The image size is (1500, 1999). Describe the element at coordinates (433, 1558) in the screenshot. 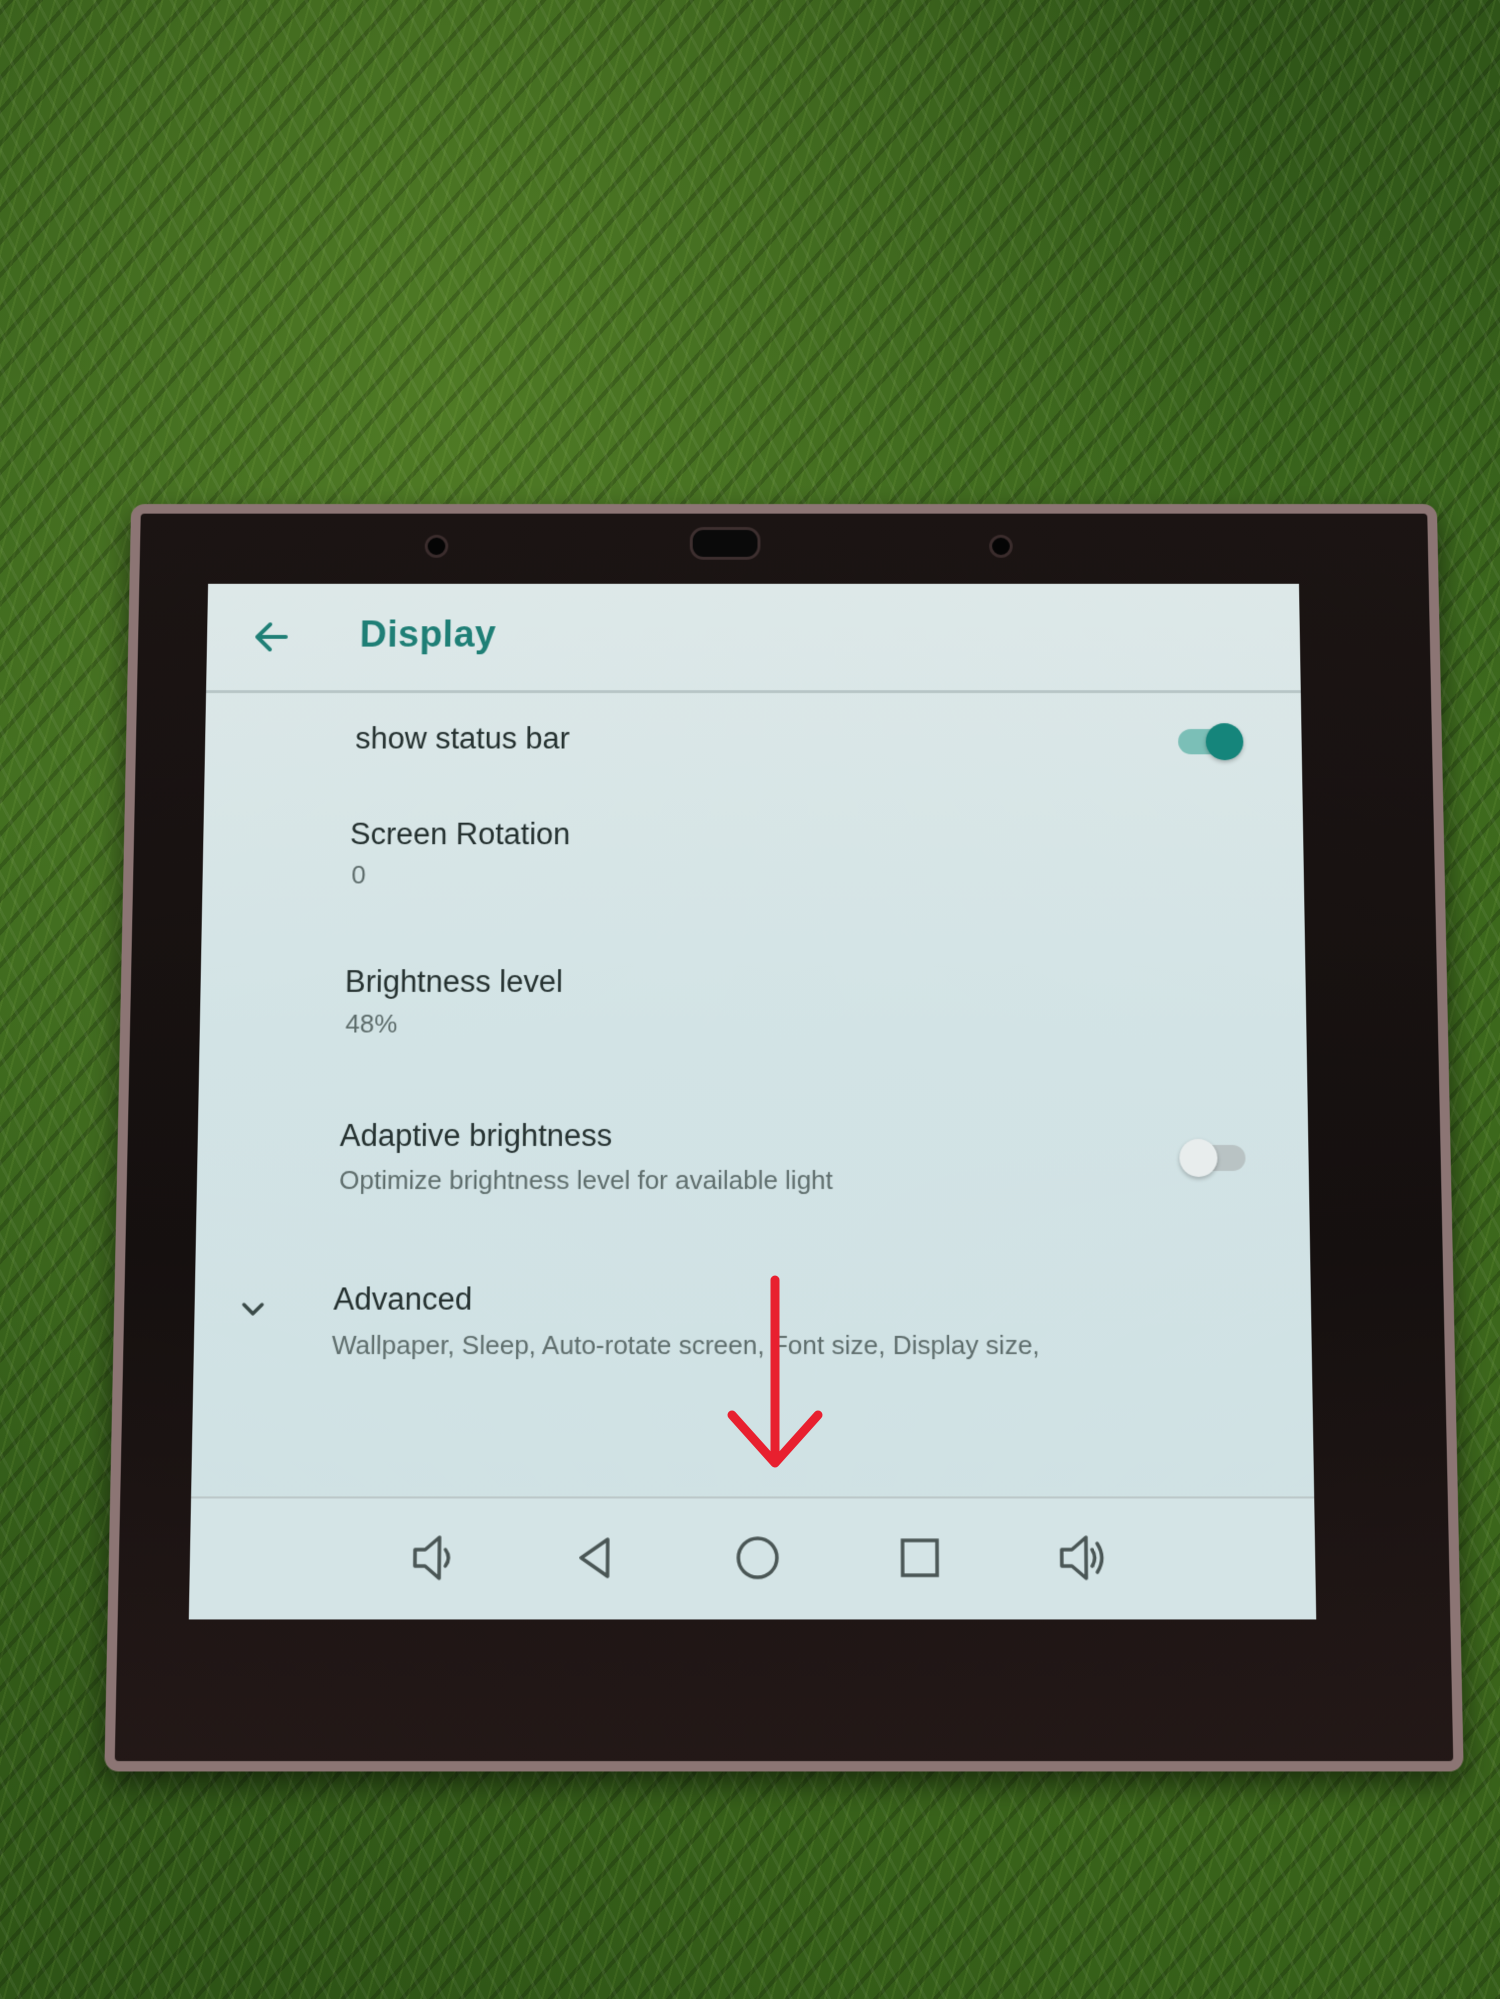

I see `volume-down-icon` at that location.